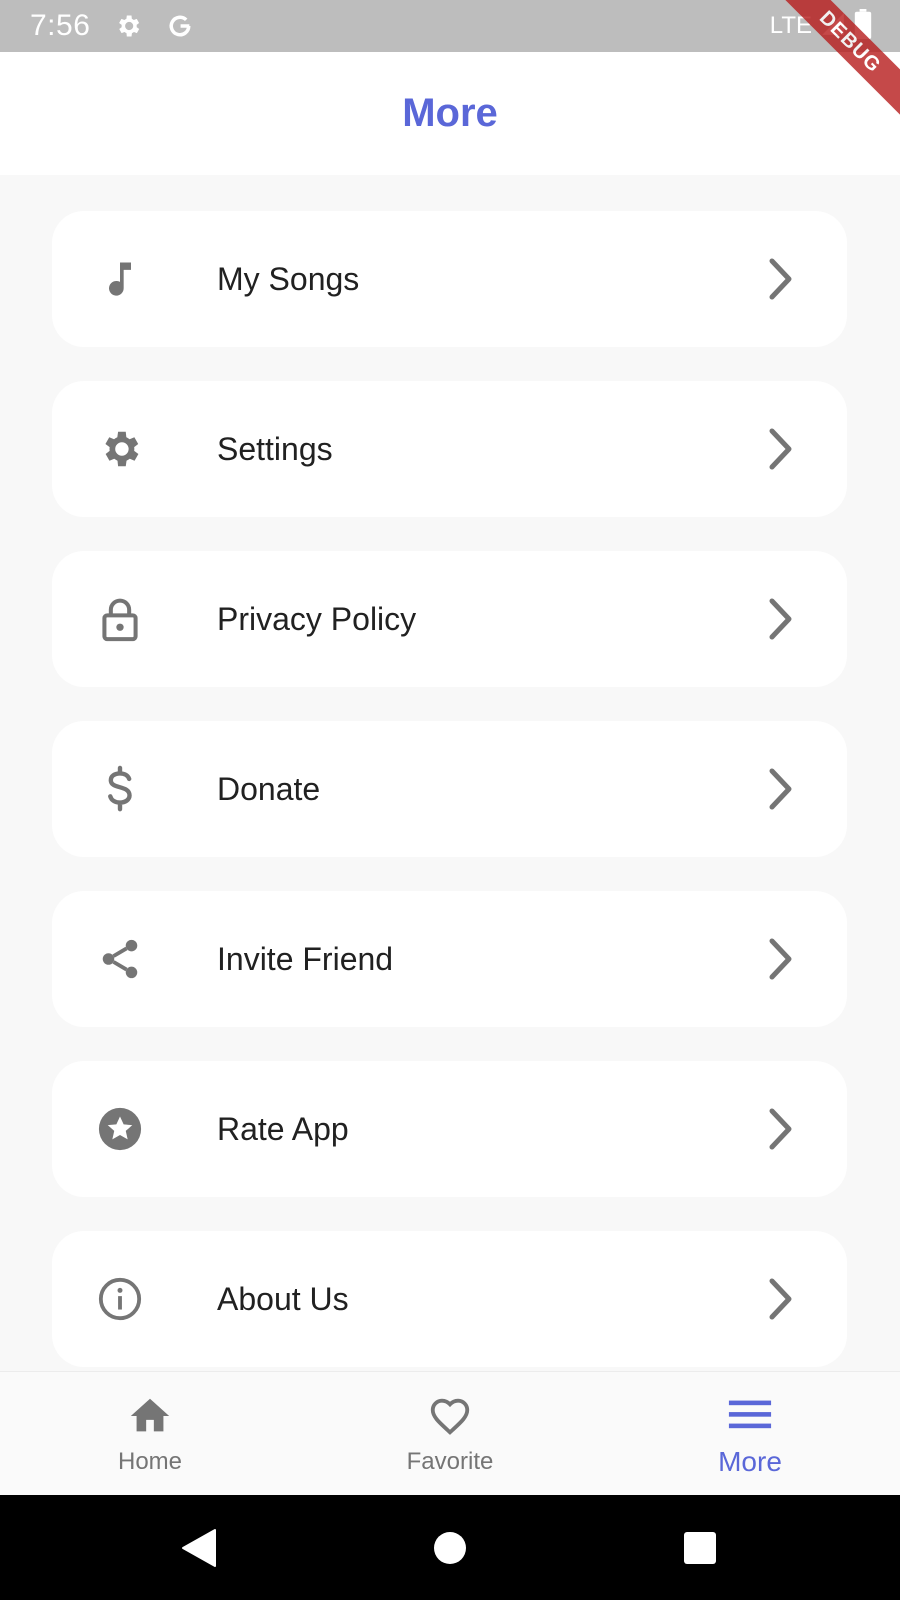 Image resolution: width=900 pixels, height=1600 pixels. I want to click on page-title: More, so click(450, 113).